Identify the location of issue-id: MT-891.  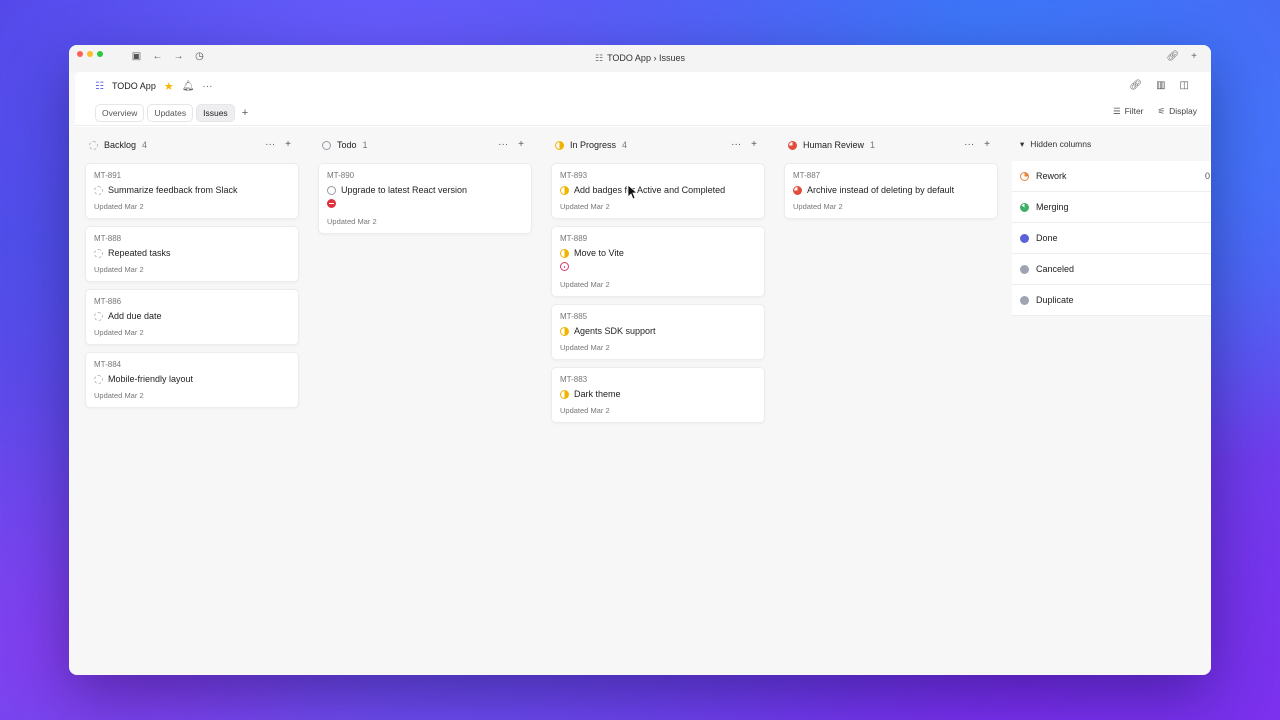
(108, 175).